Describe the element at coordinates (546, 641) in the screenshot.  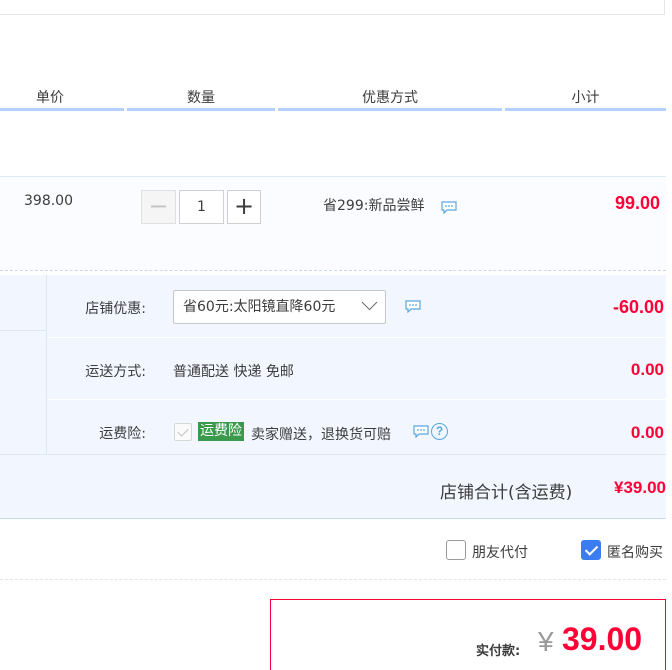
I see `payment-currency-symbol: ¥` at that location.